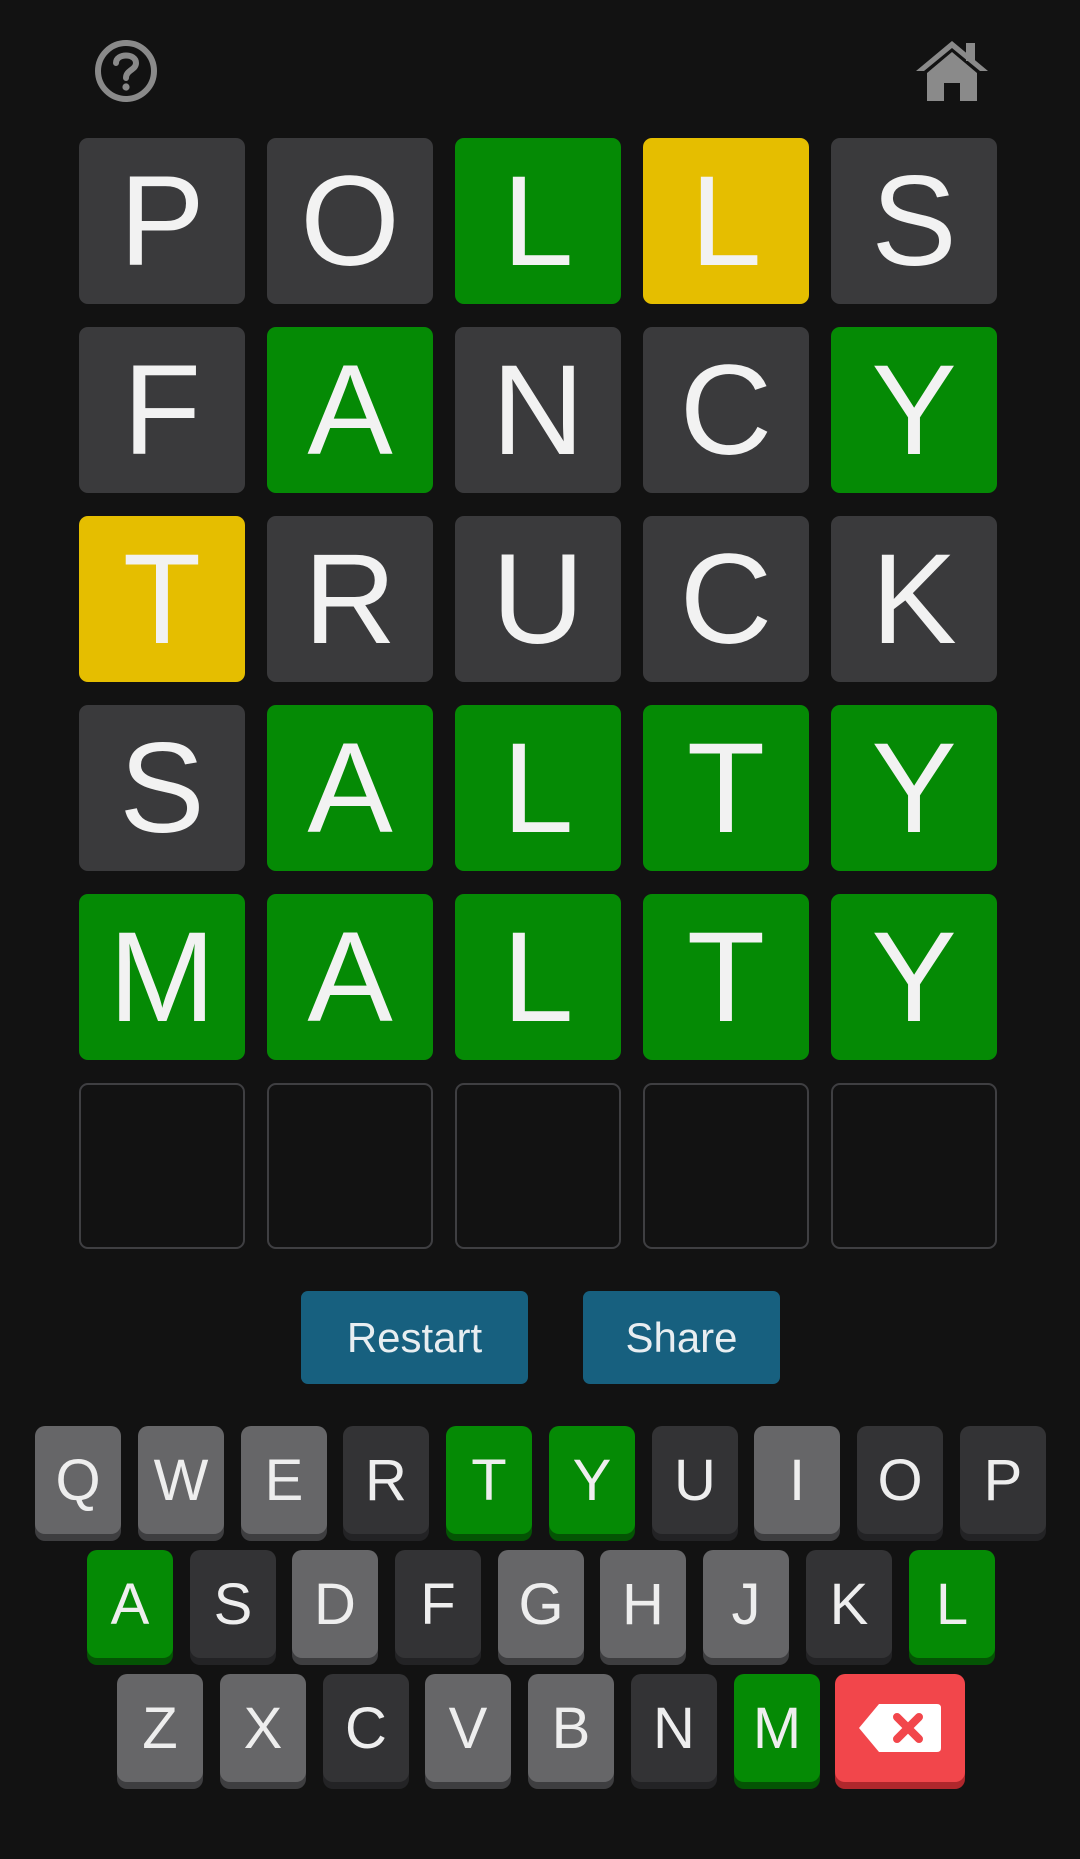 The image size is (1080, 1859). Describe the element at coordinates (900, 1480) in the screenshot. I see `key-o: O` at that location.